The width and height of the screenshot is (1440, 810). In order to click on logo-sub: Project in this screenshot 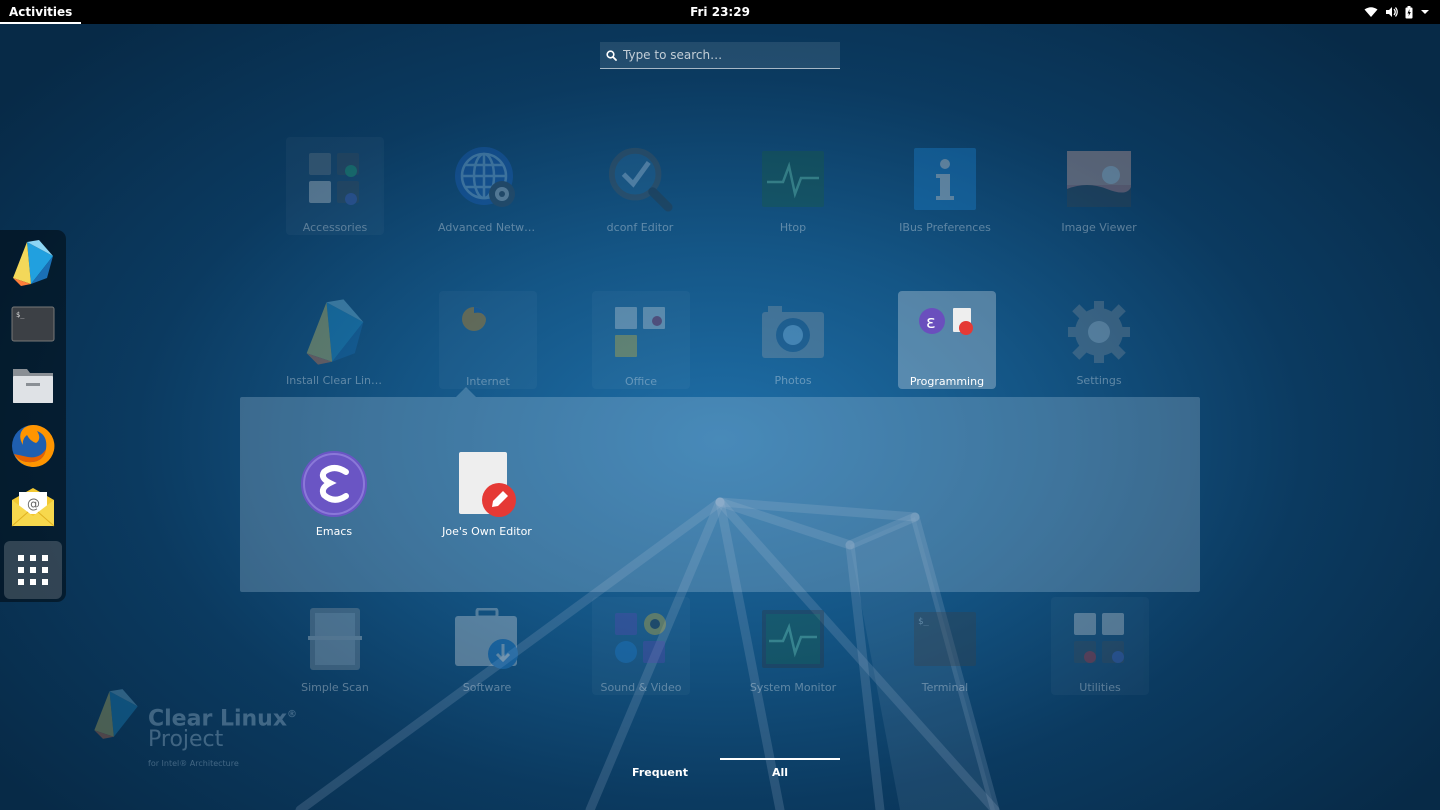, I will do `click(186, 739)`.